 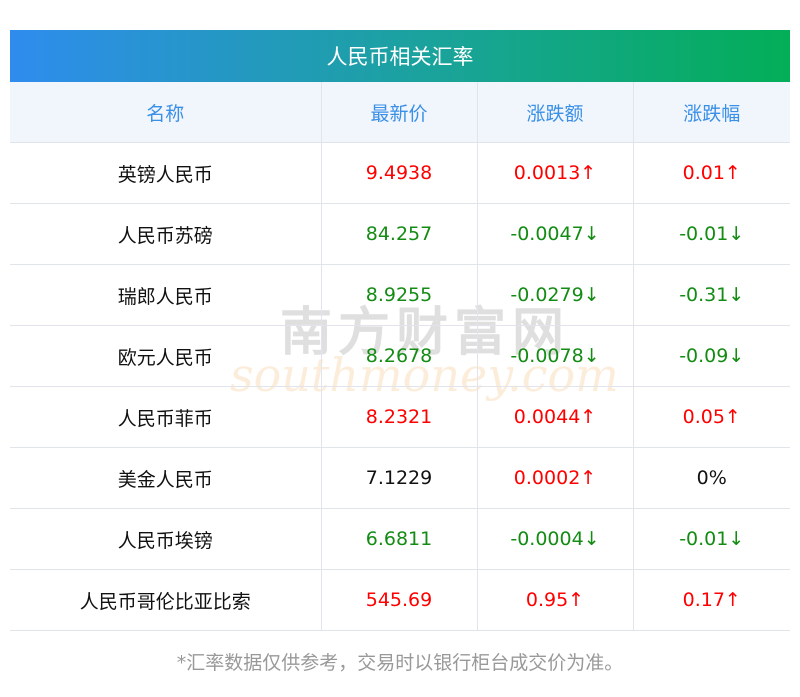 I want to click on table-row: 瑞郎人民币 8.9255 -0.0279↓ -0.31↓, so click(x=400, y=295).